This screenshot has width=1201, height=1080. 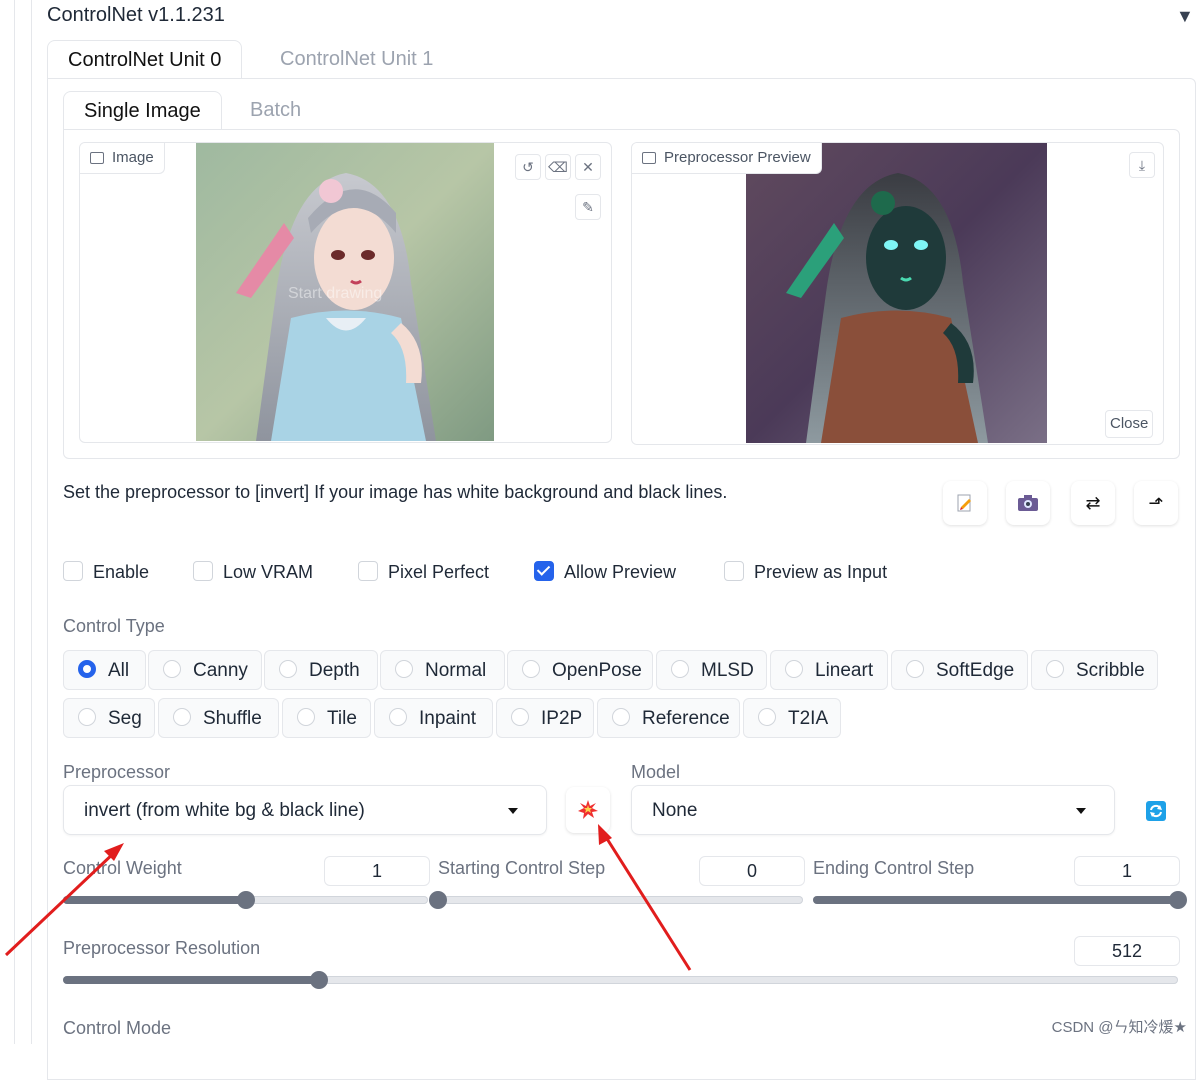 What do you see at coordinates (1156, 503) in the screenshot?
I see `send-dimensions-icon: ⬏` at bounding box center [1156, 503].